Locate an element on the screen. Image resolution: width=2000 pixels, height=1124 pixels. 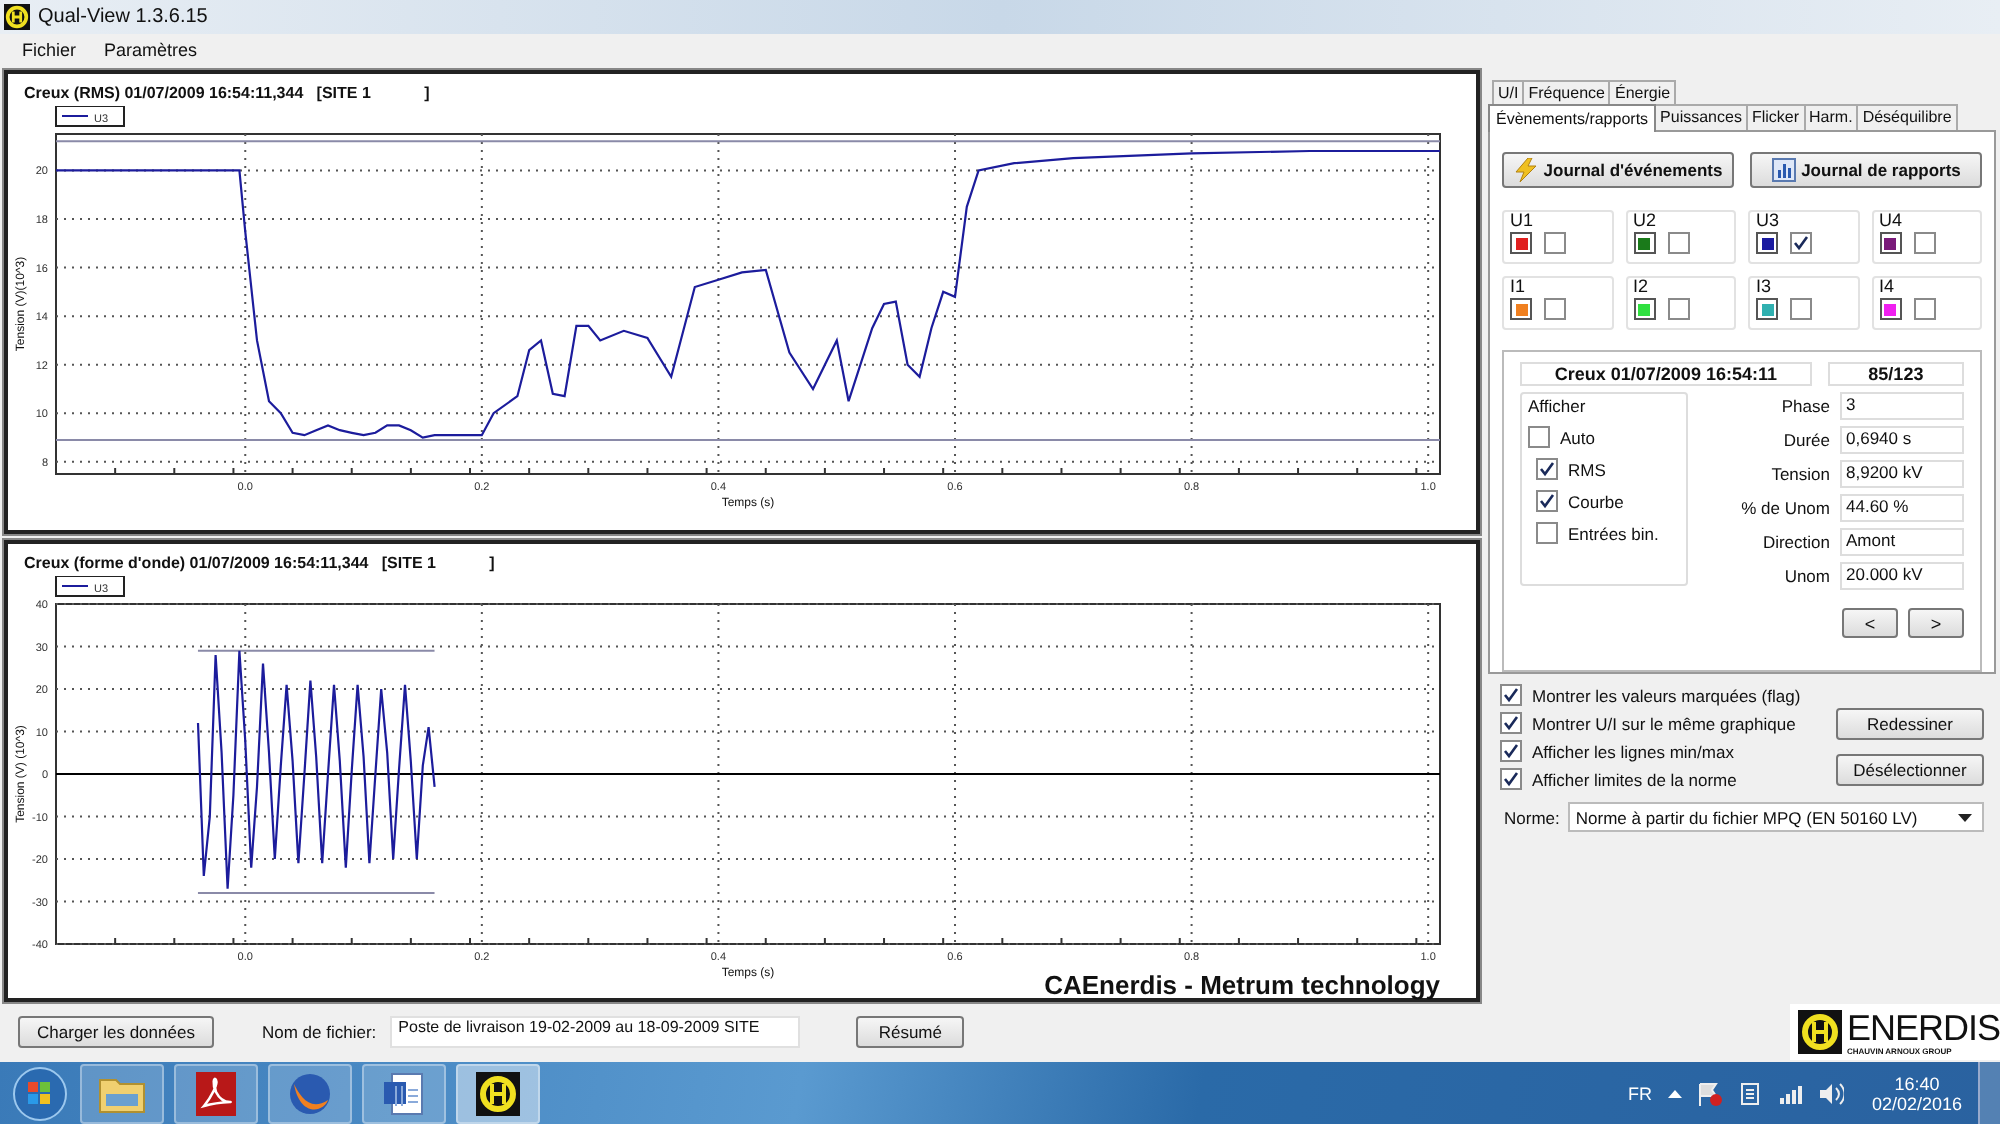
pdf-icon is located at coordinates (216, 1093).